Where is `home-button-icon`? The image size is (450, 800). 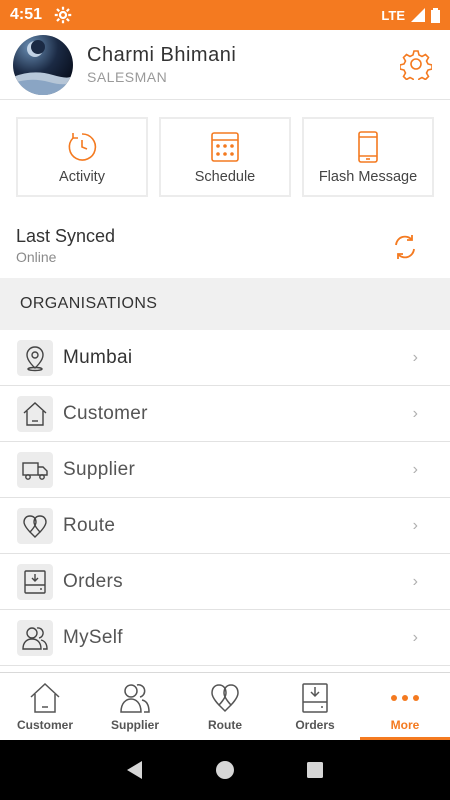
home-button-icon is located at coordinates (225, 770).